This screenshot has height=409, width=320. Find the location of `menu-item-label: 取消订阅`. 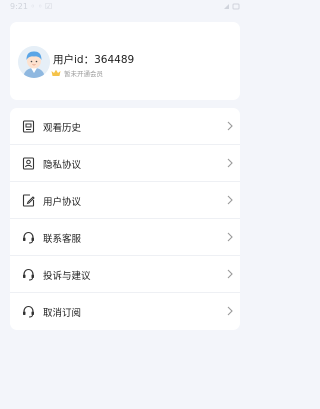

menu-item-label: 取消订阅 is located at coordinates (62, 313).